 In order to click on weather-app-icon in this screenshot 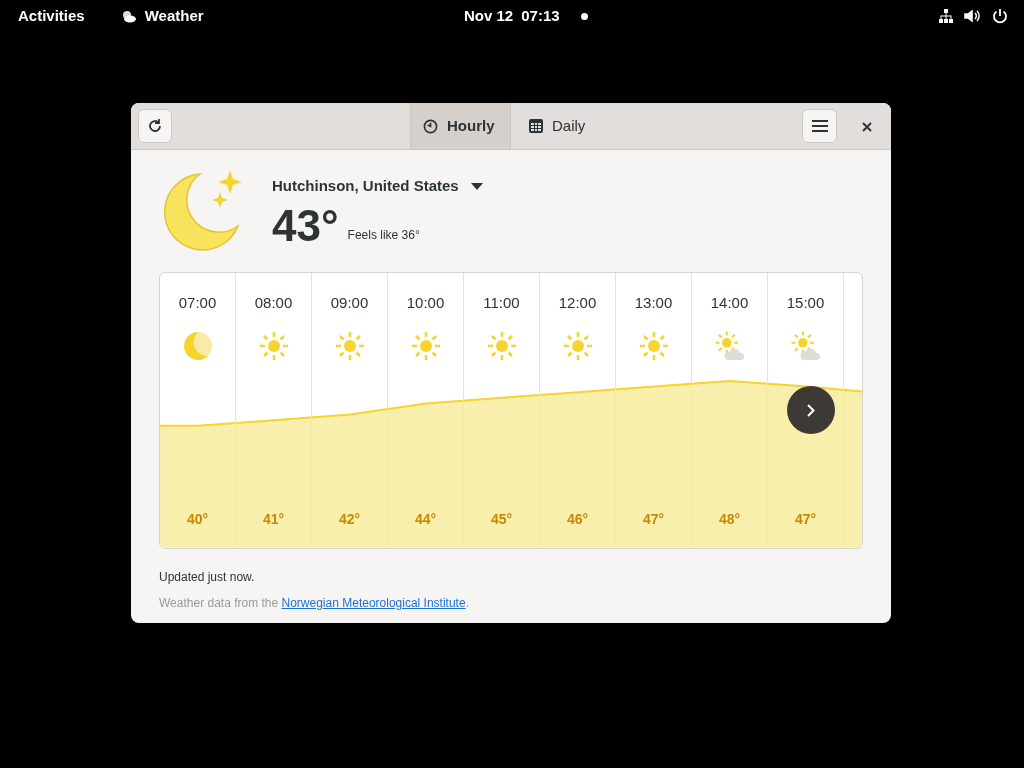, I will do `click(128, 16)`.